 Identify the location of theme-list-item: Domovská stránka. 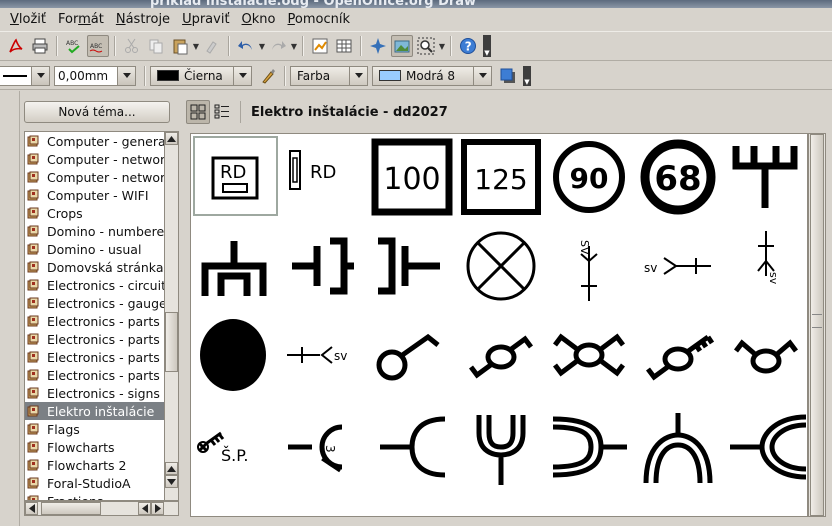
(95, 267).